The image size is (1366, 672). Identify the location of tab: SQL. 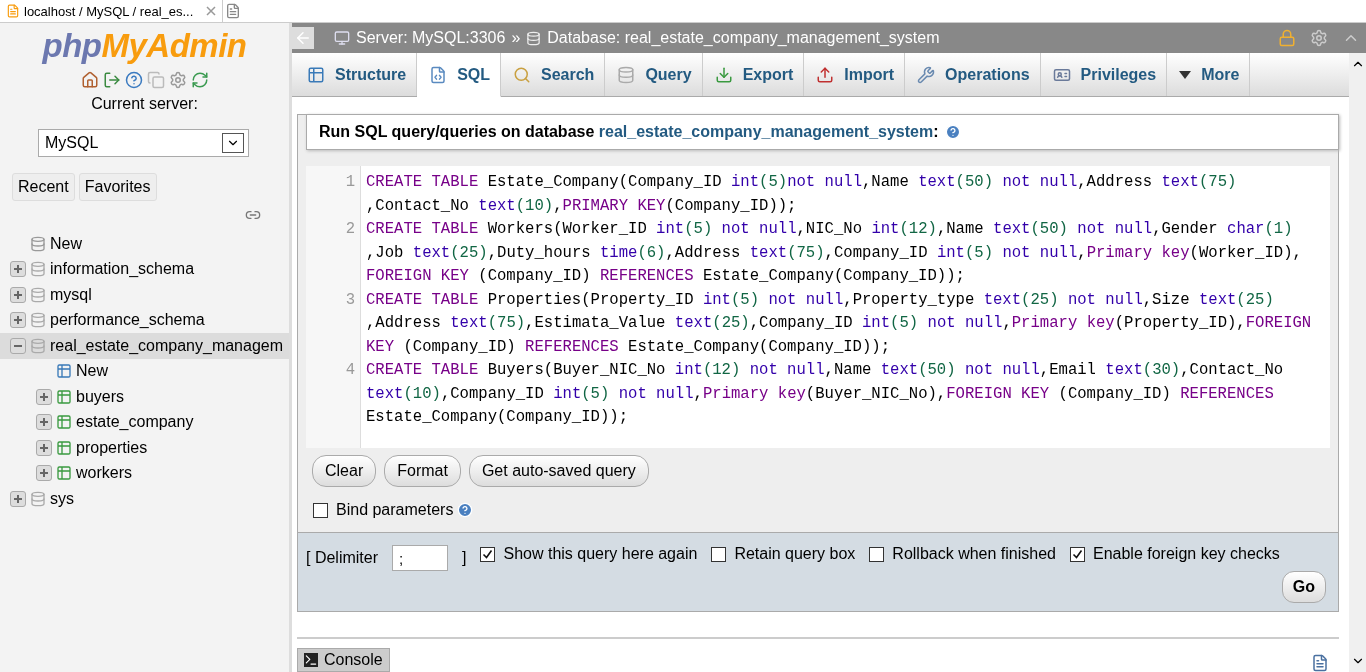
(459, 75).